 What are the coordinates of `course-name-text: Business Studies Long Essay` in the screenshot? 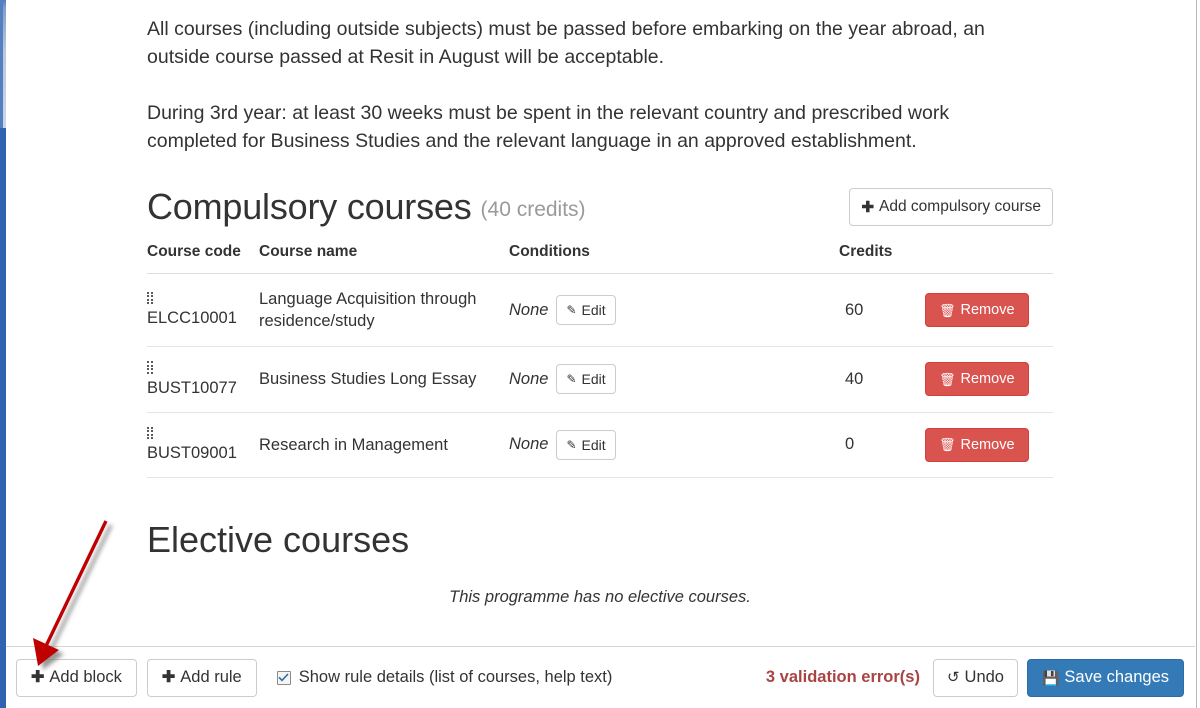 It's located at (368, 379).